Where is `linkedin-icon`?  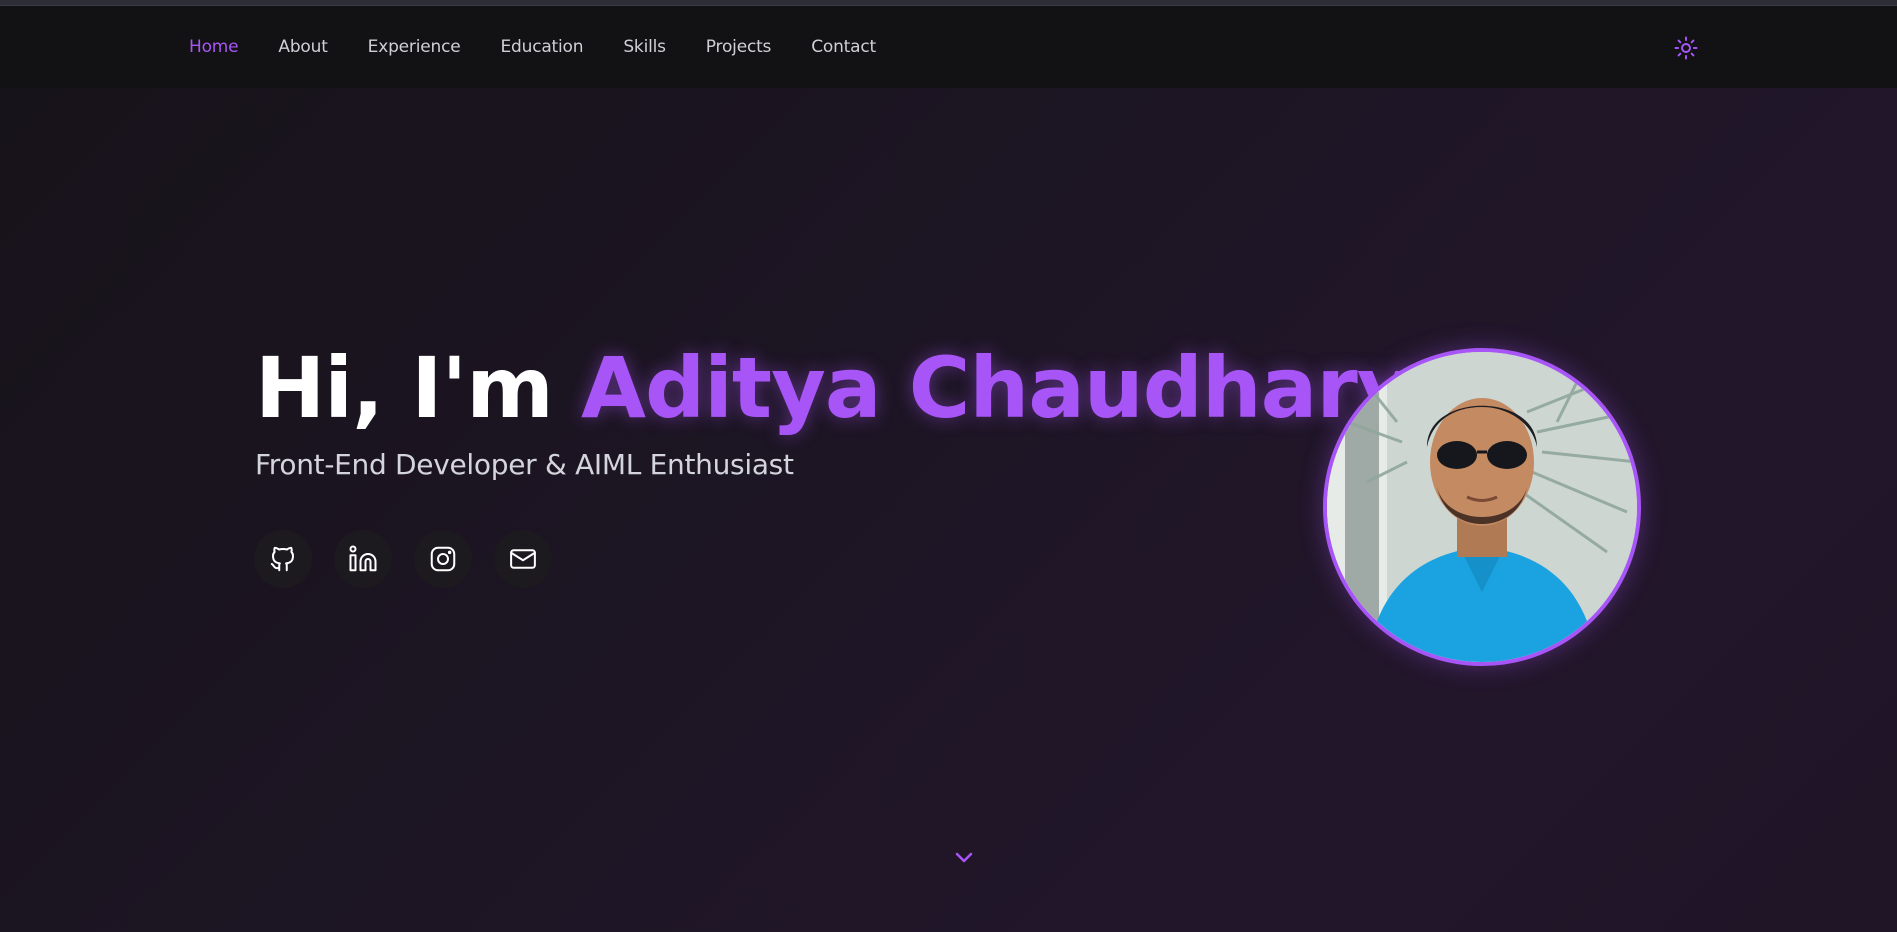
linkedin-icon is located at coordinates (363, 558).